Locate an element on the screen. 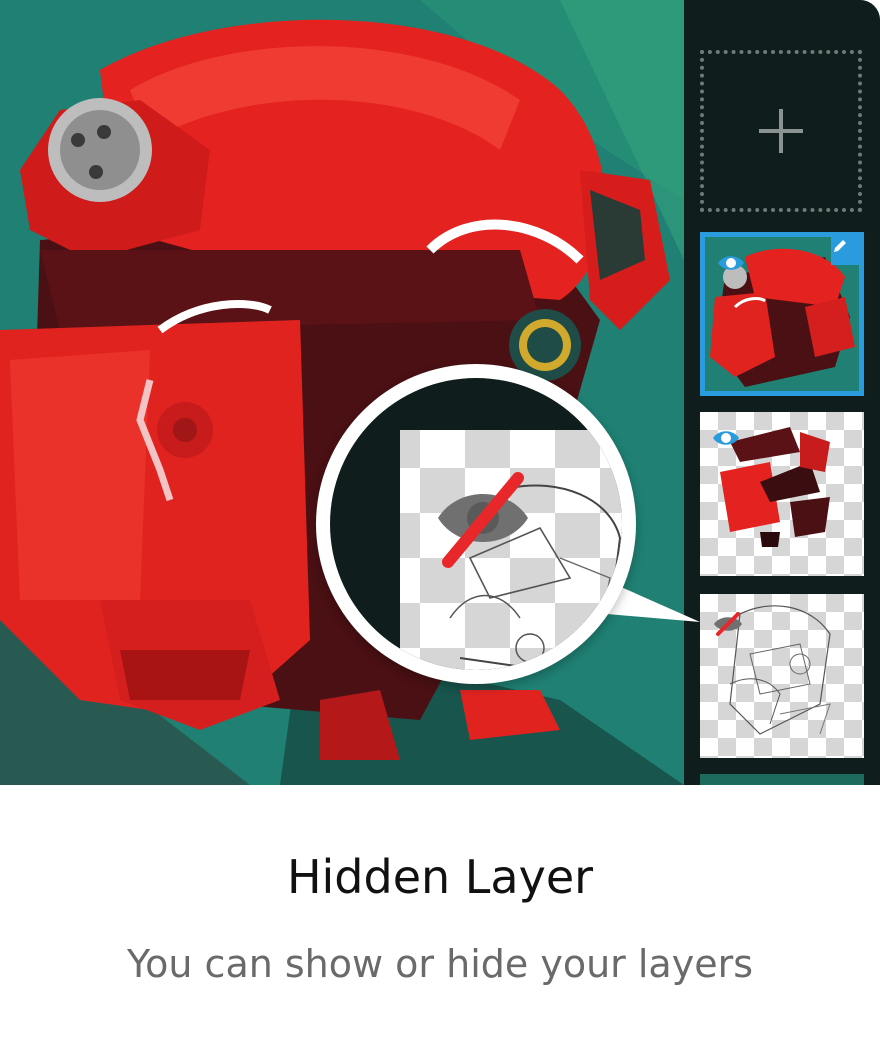 The height and width of the screenshot is (1058, 880). magnifier-callout is located at coordinates (476, 524).